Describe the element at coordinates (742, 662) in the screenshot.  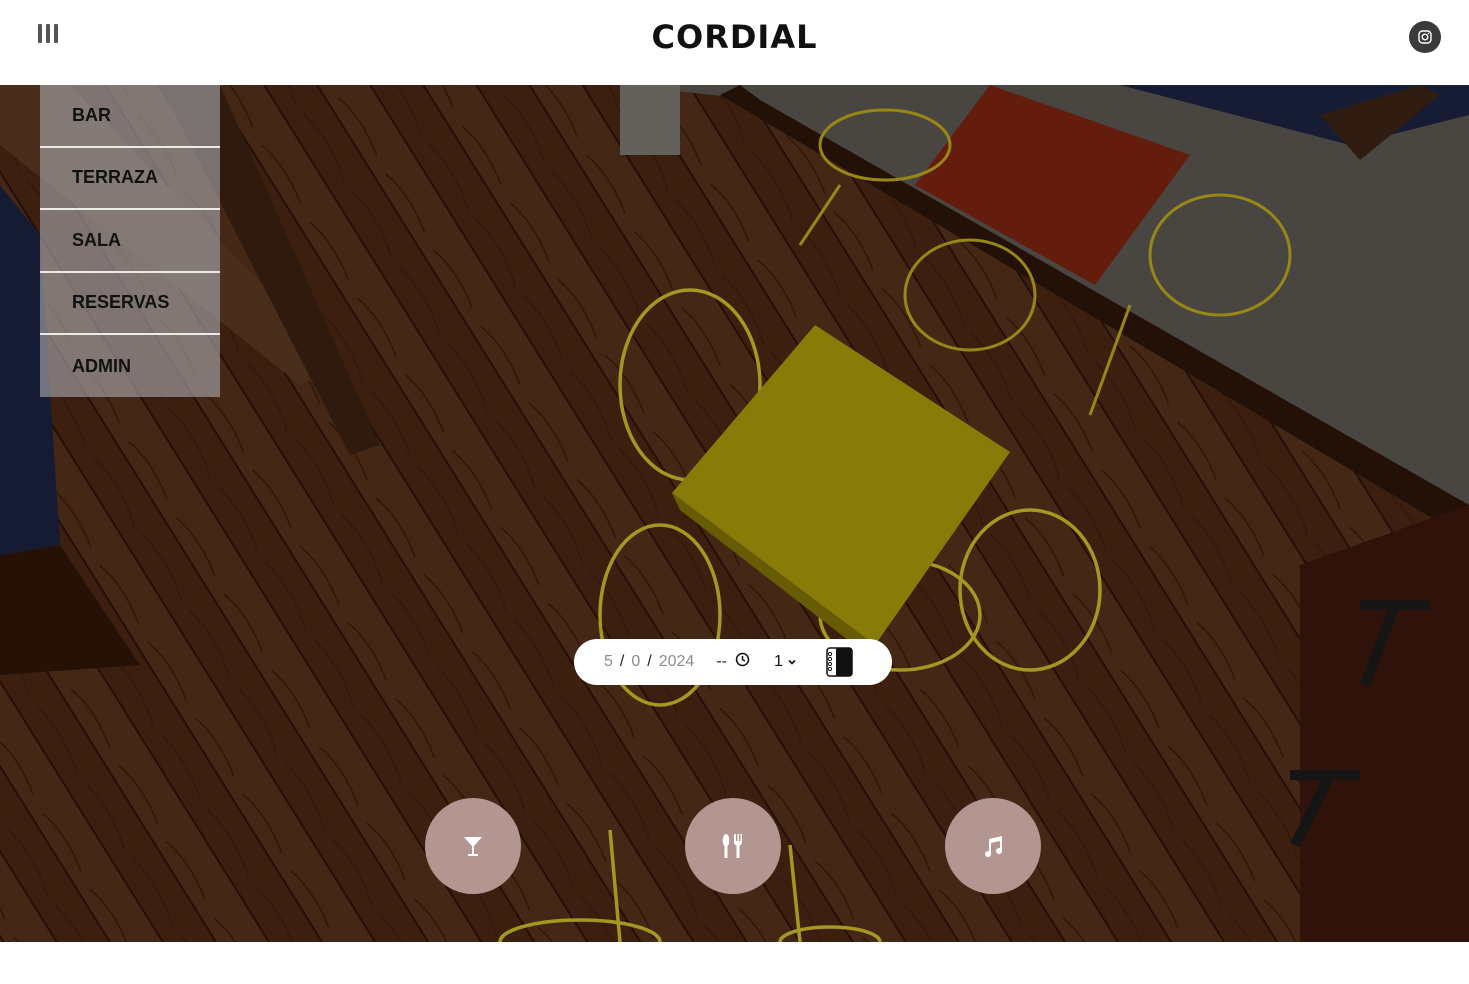
I see `clock-icon` at that location.